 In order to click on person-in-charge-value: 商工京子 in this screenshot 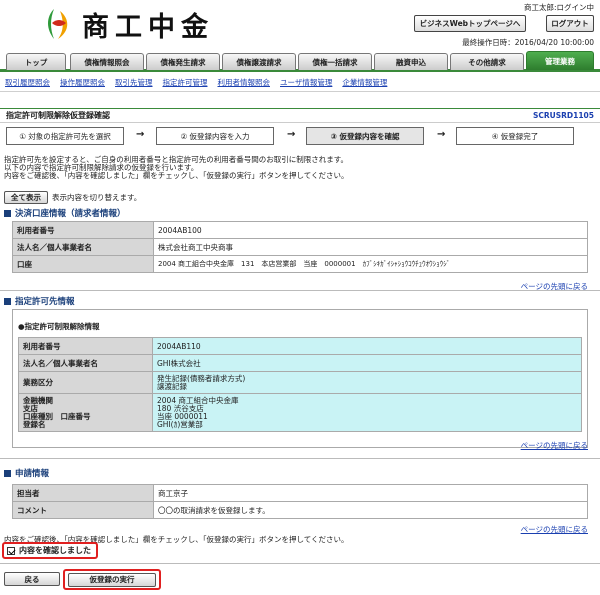, I will do `click(370, 493)`.